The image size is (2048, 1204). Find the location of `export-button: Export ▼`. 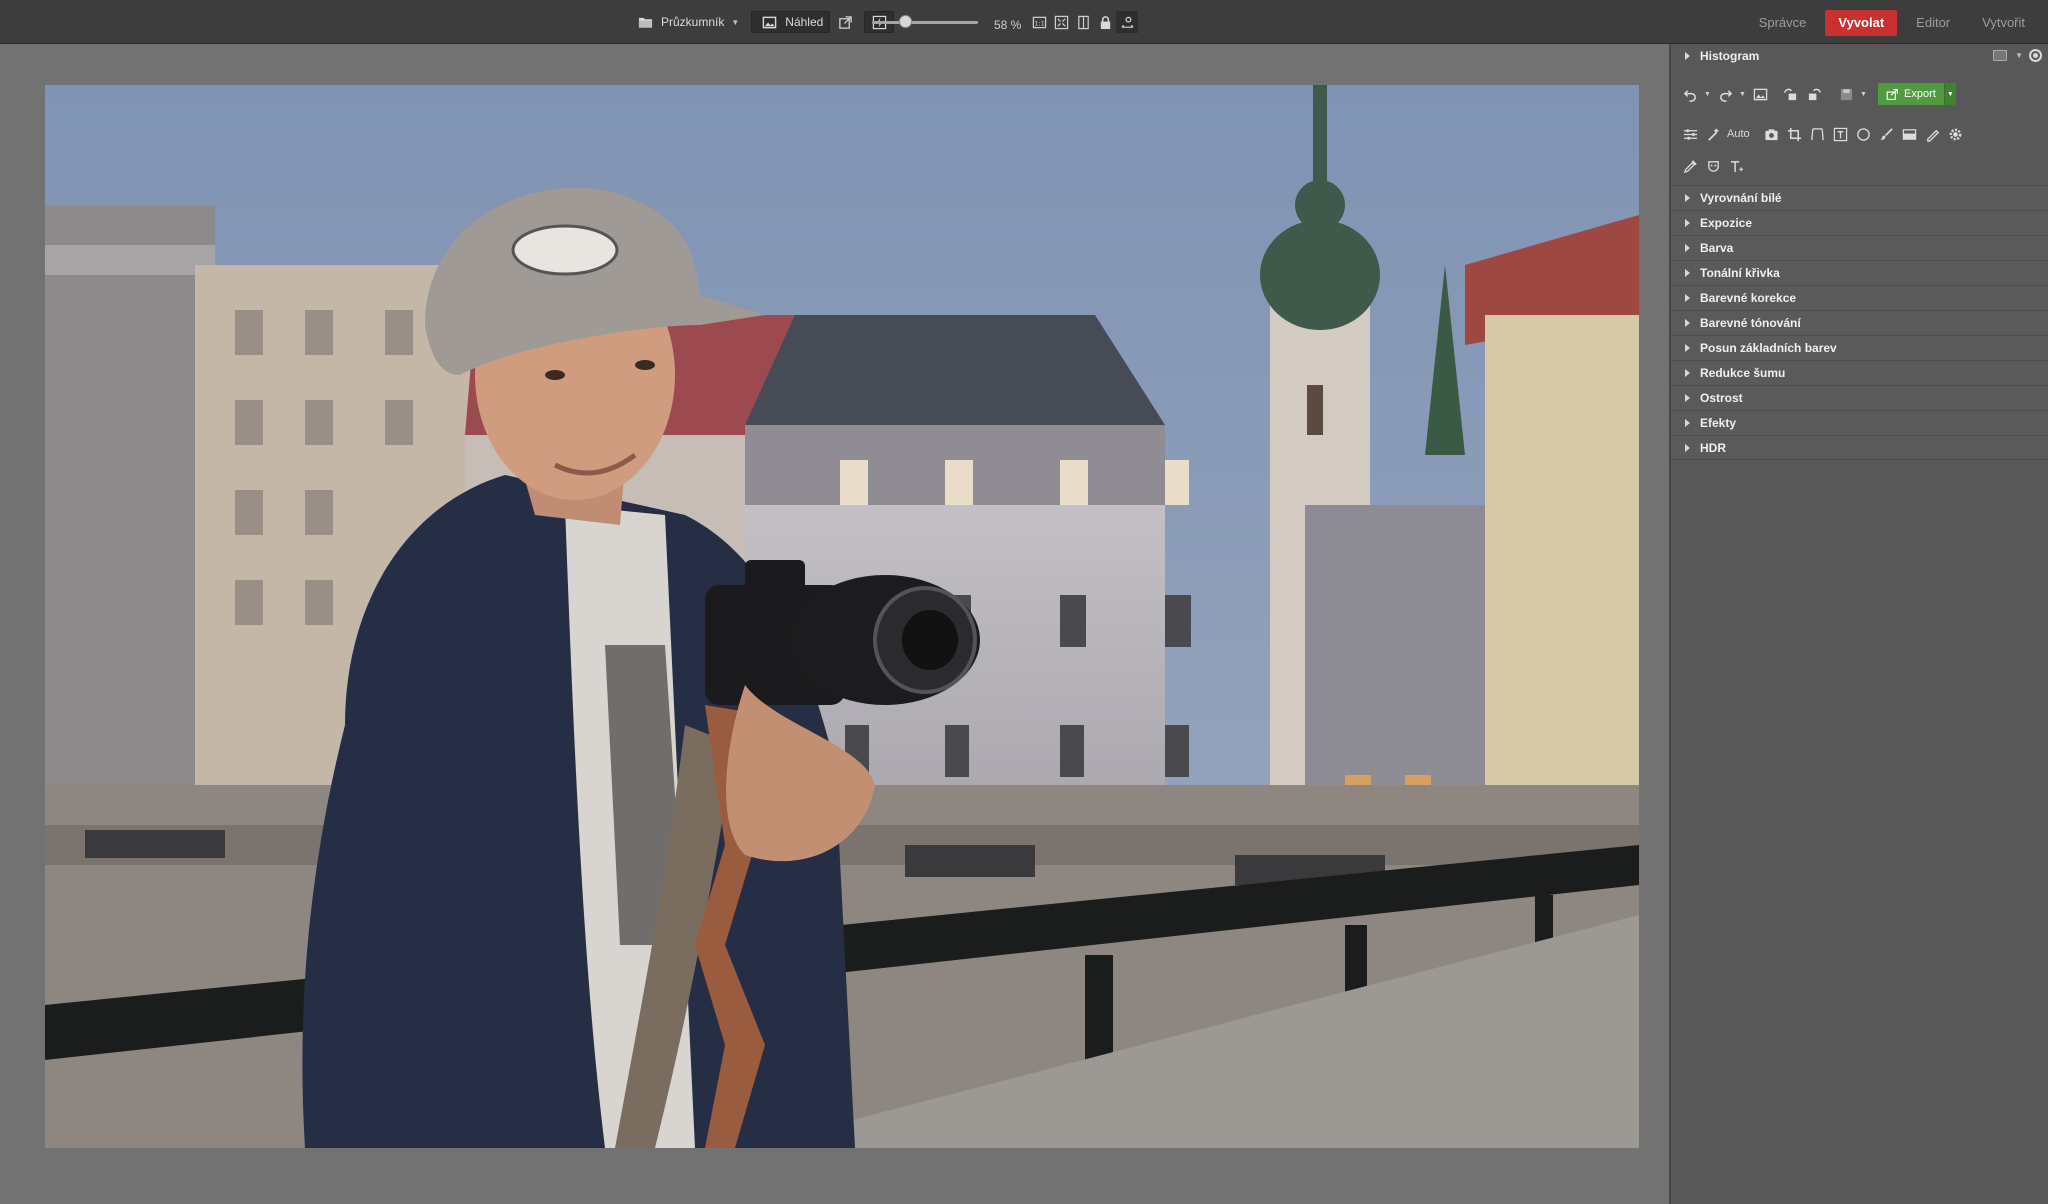

export-button: Export ▼ is located at coordinates (1917, 94).